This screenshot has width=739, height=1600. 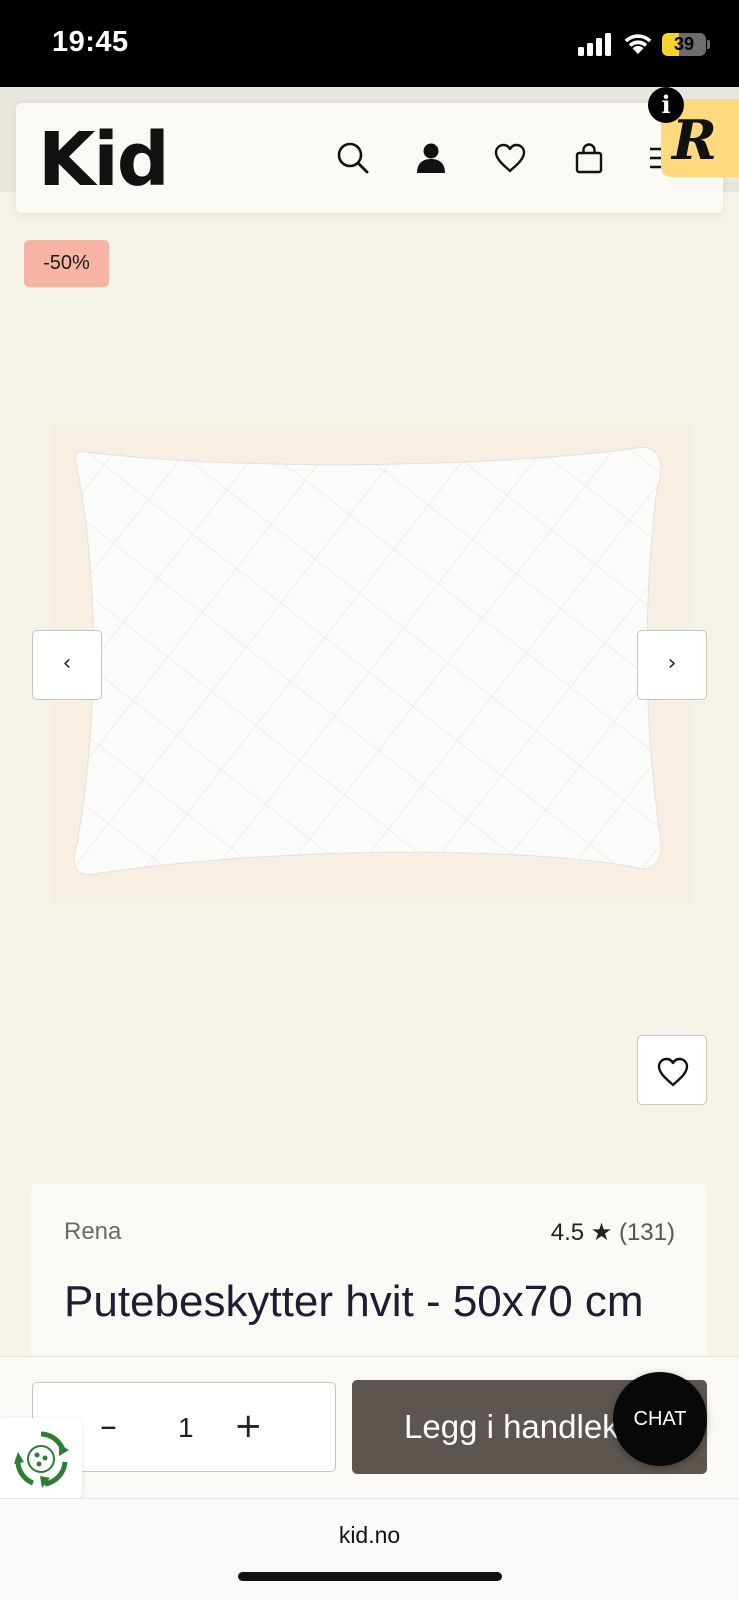 What do you see at coordinates (660, 1419) in the screenshot?
I see `chat-button: CHAT` at bounding box center [660, 1419].